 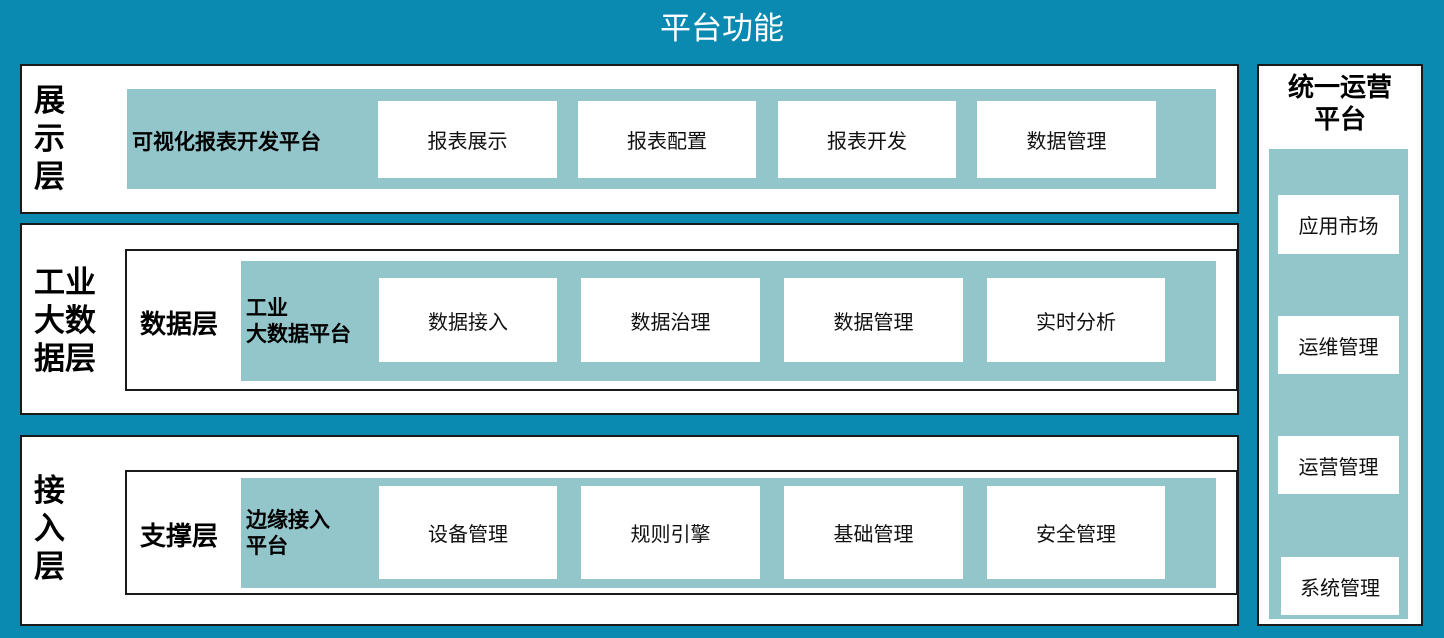 I want to click on edge-platform-line: 边缘接入, so click(x=288, y=520).